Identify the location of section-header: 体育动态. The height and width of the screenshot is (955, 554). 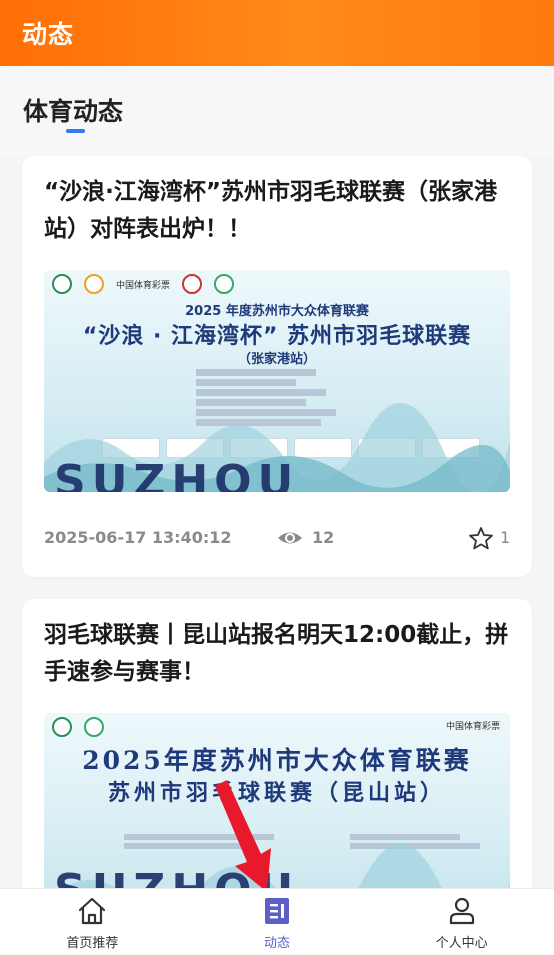
(277, 111).